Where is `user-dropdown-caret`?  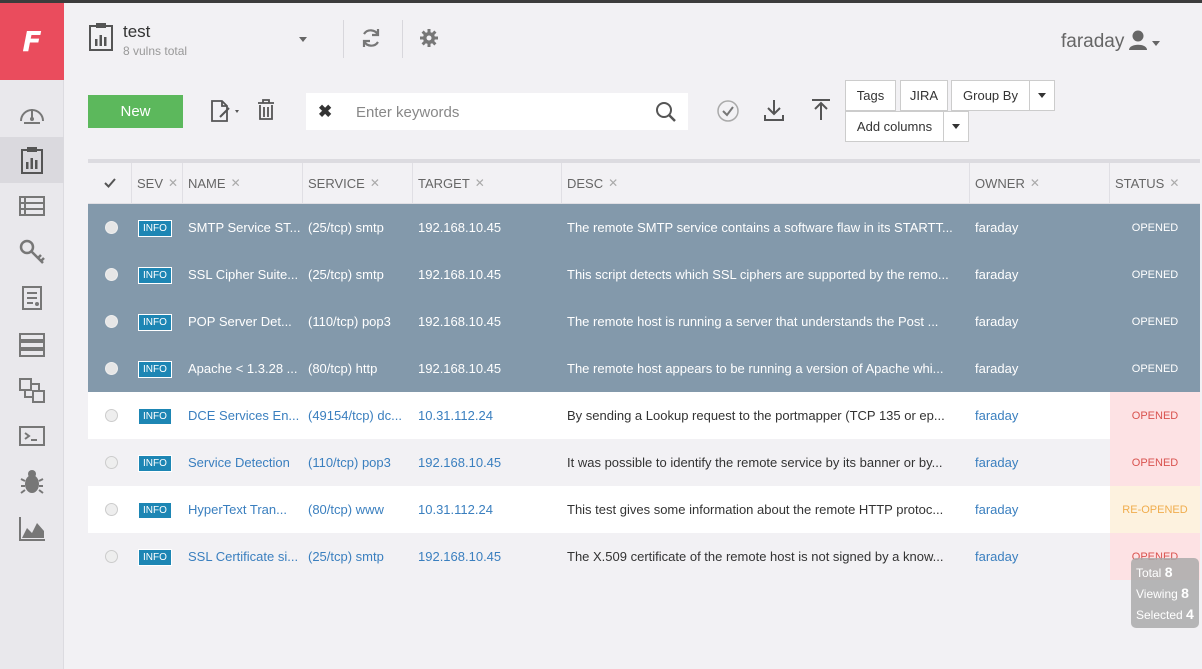 user-dropdown-caret is located at coordinates (1156, 43).